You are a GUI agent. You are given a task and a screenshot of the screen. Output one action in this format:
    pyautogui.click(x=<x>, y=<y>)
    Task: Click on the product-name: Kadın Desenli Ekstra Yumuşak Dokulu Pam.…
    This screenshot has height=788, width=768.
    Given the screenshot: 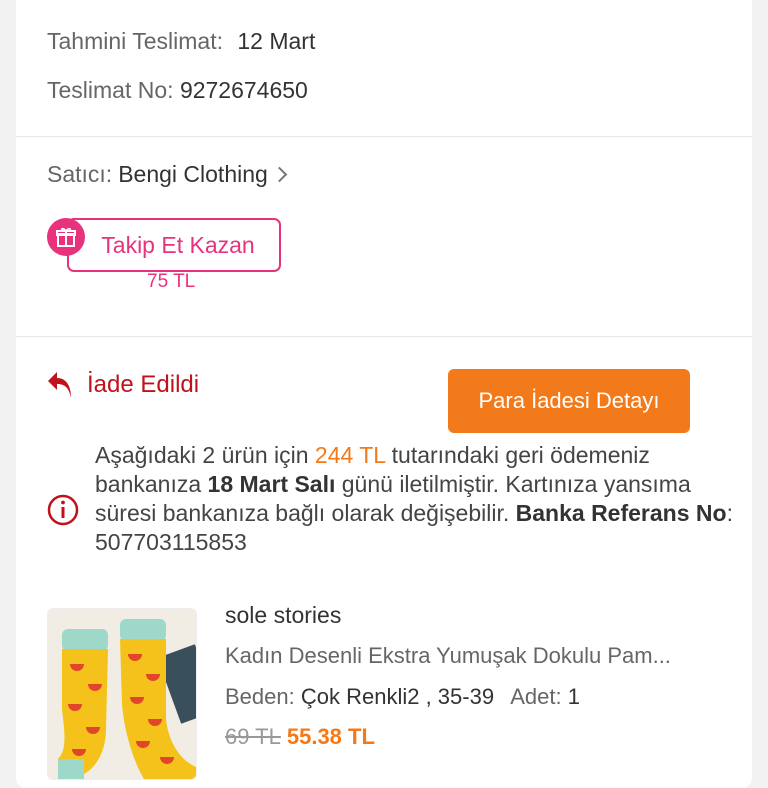 What is the action you would take?
    pyautogui.click(x=475, y=656)
    